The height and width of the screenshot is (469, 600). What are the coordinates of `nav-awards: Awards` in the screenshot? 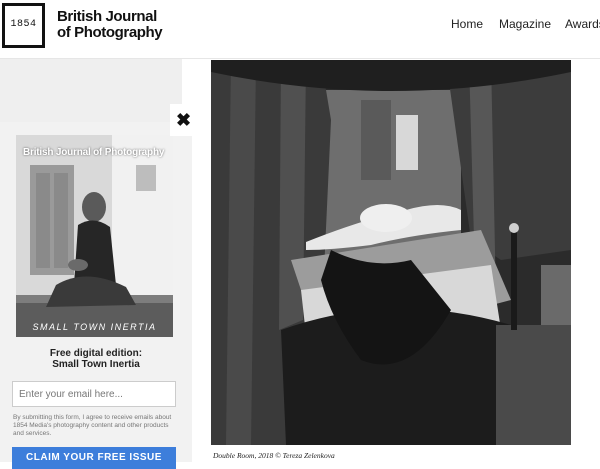 It's located at (582, 24).